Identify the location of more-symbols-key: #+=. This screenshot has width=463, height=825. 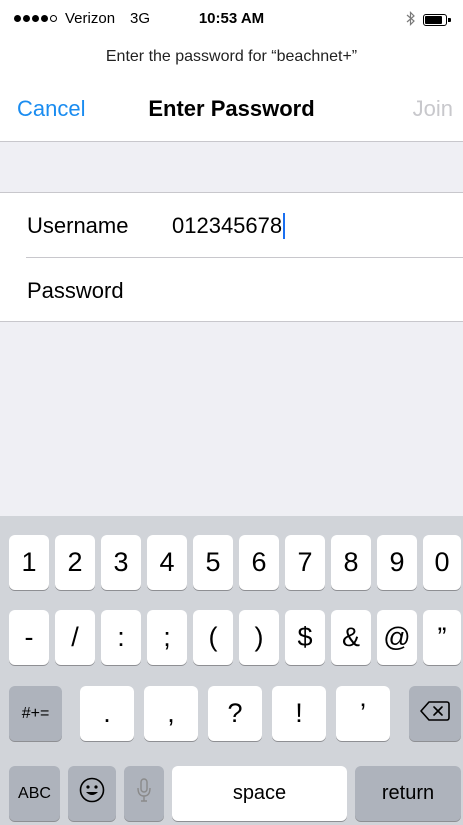
(35, 713).